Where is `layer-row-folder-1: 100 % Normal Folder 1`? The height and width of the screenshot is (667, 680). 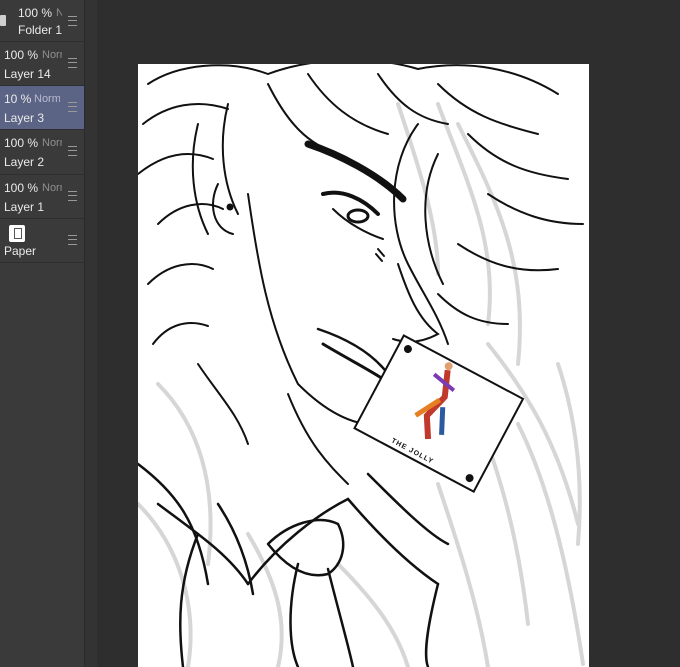
layer-row-folder-1: 100 % Normal Folder 1 is located at coordinates (42, 21).